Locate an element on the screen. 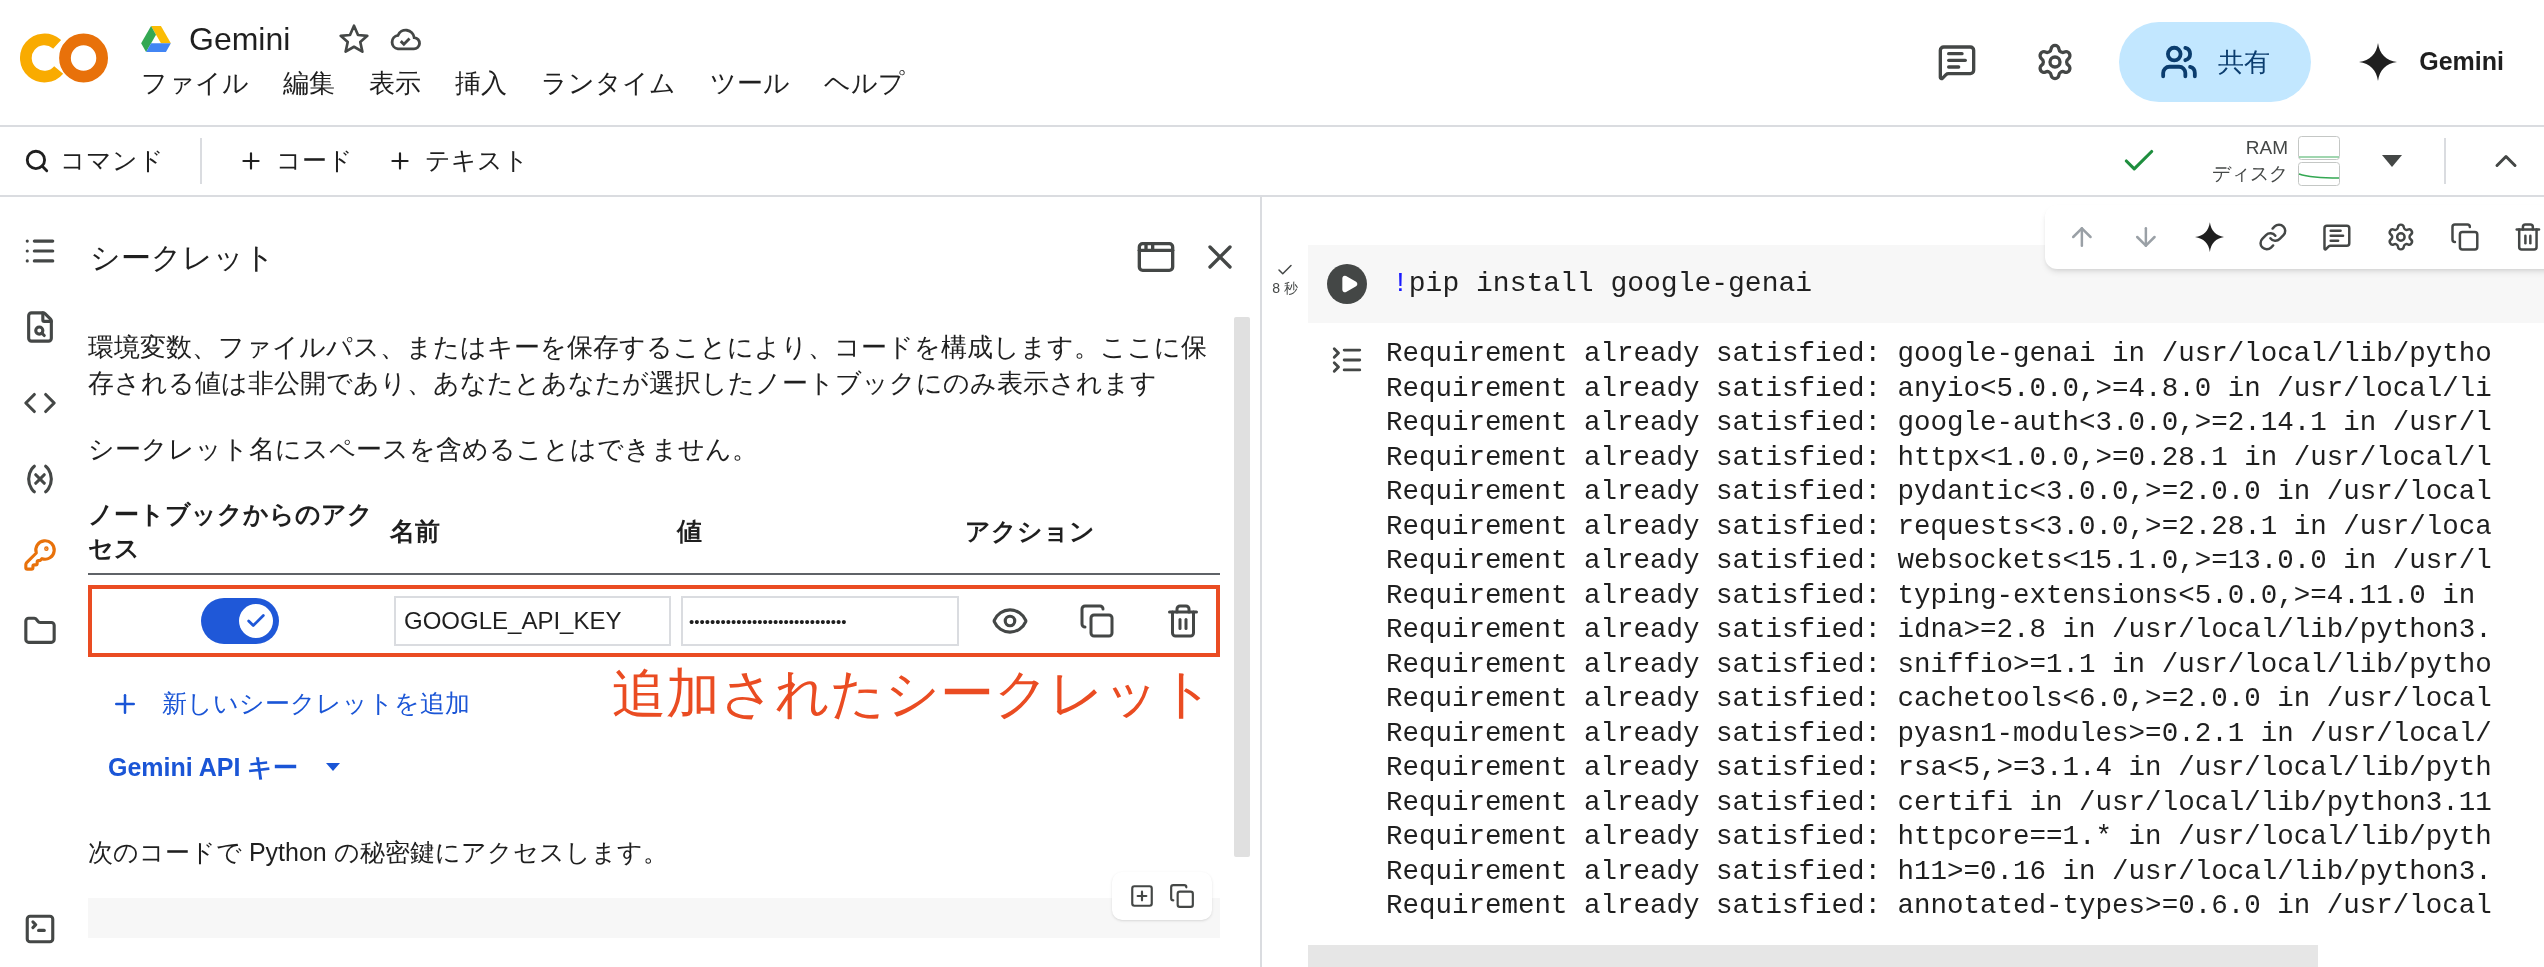 The width and height of the screenshot is (2544, 967). output-line: Requirement already satisfied: sniffio>=1.1 in /usr/local/lib/pytho is located at coordinates (1939, 664).